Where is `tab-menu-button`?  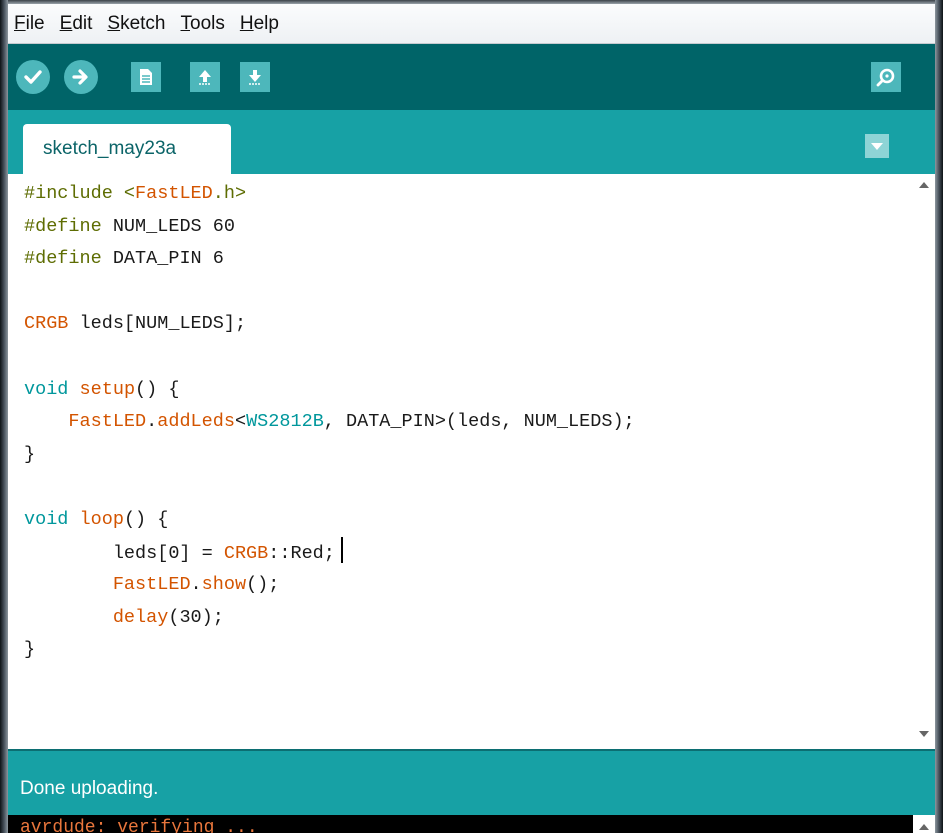
tab-menu-button is located at coordinates (877, 146).